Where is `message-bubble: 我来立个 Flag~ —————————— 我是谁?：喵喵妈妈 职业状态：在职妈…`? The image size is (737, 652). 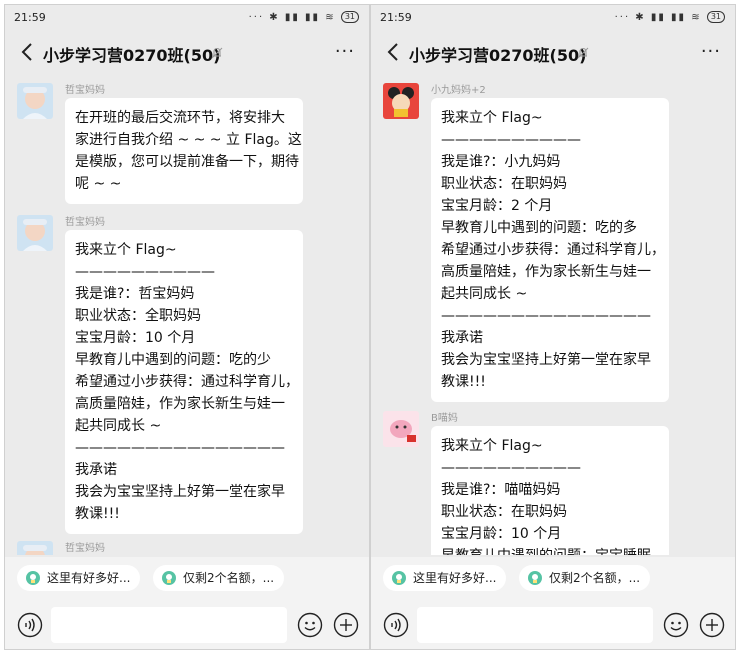
message-bubble: 我来立个 Flag~ —————————— 我是谁?：喵喵妈妈 职业状态：在职妈… is located at coordinates (550, 490).